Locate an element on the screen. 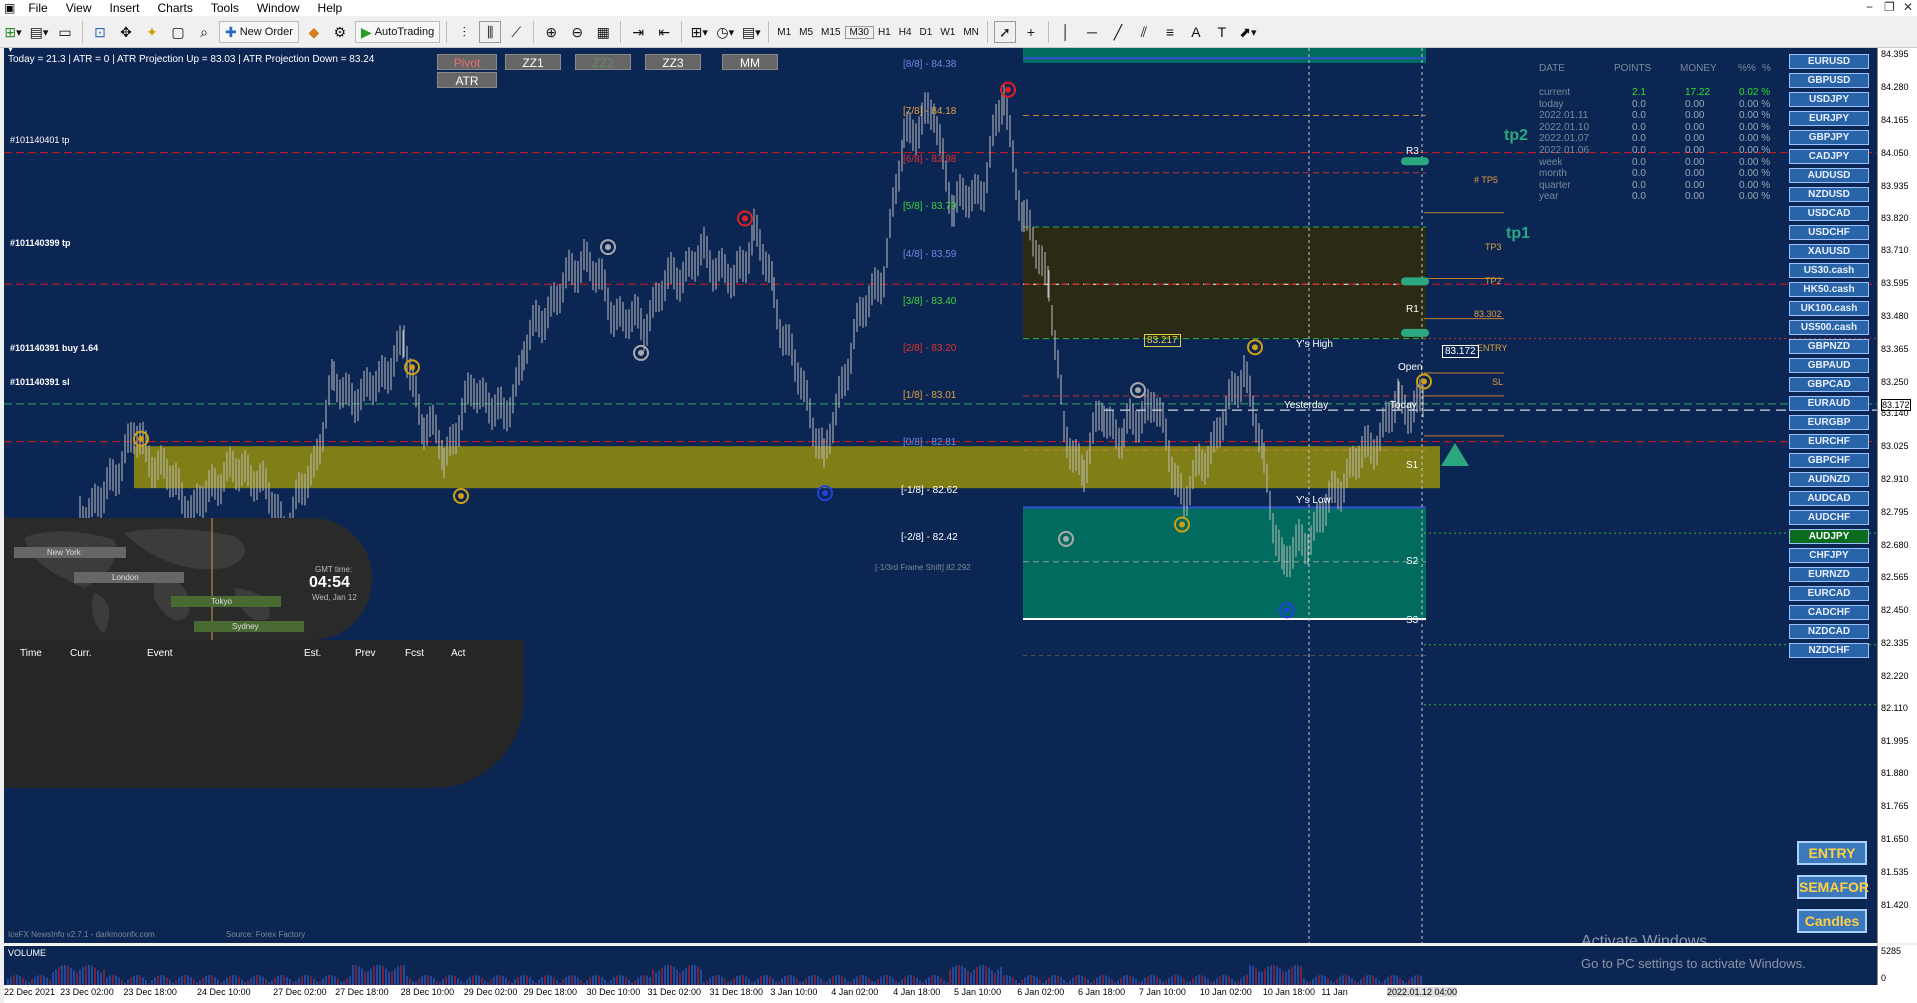 The width and height of the screenshot is (1917, 1003). autotrading-button: ▶ AutoTrading is located at coordinates (397, 32).